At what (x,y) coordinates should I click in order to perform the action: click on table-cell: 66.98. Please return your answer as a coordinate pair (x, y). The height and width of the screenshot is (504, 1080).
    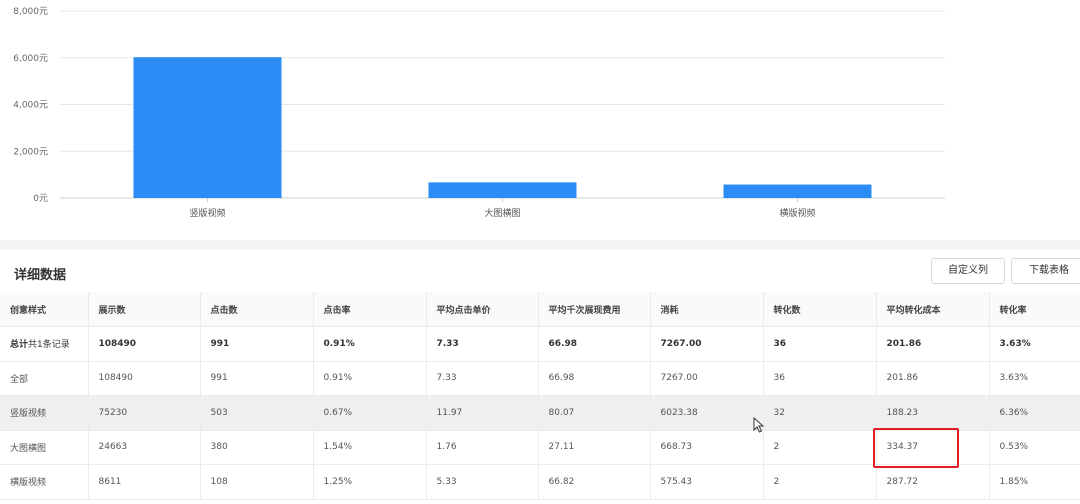
    Looking at the image, I should click on (594, 378).